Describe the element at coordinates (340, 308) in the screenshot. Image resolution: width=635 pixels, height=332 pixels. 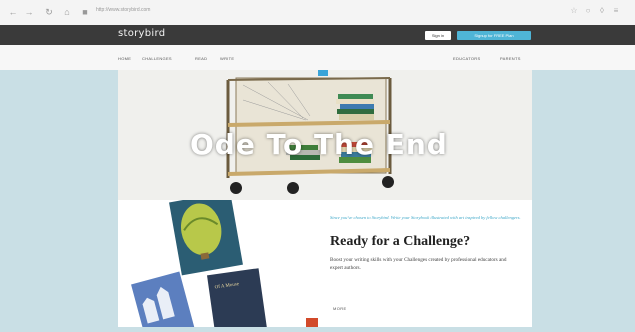
I see `more-link: MORE` at that location.